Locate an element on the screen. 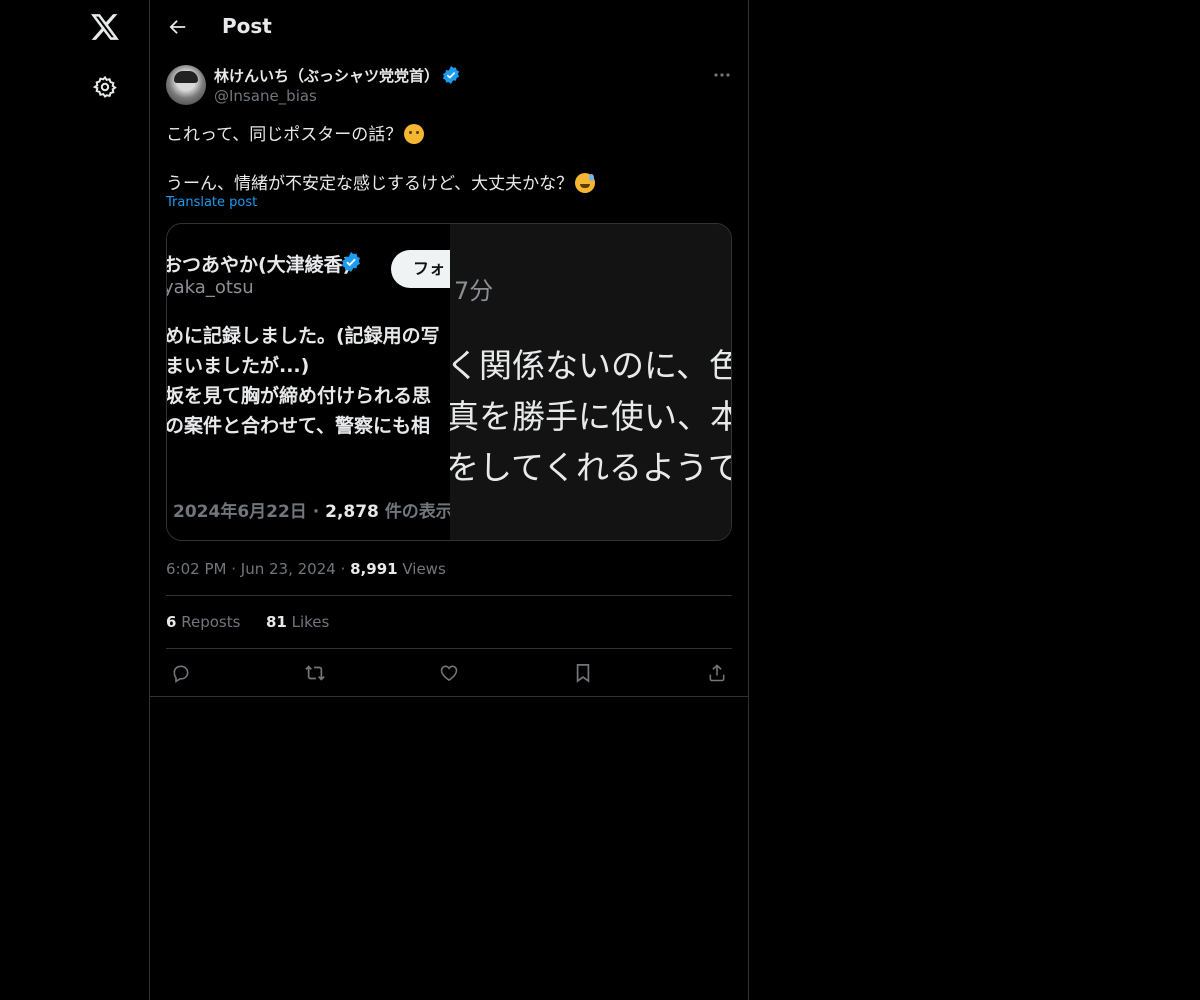 Image resolution: width=1200 pixels, height=1000 pixels. sweat-smile-emoji-icon is located at coordinates (585, 183).